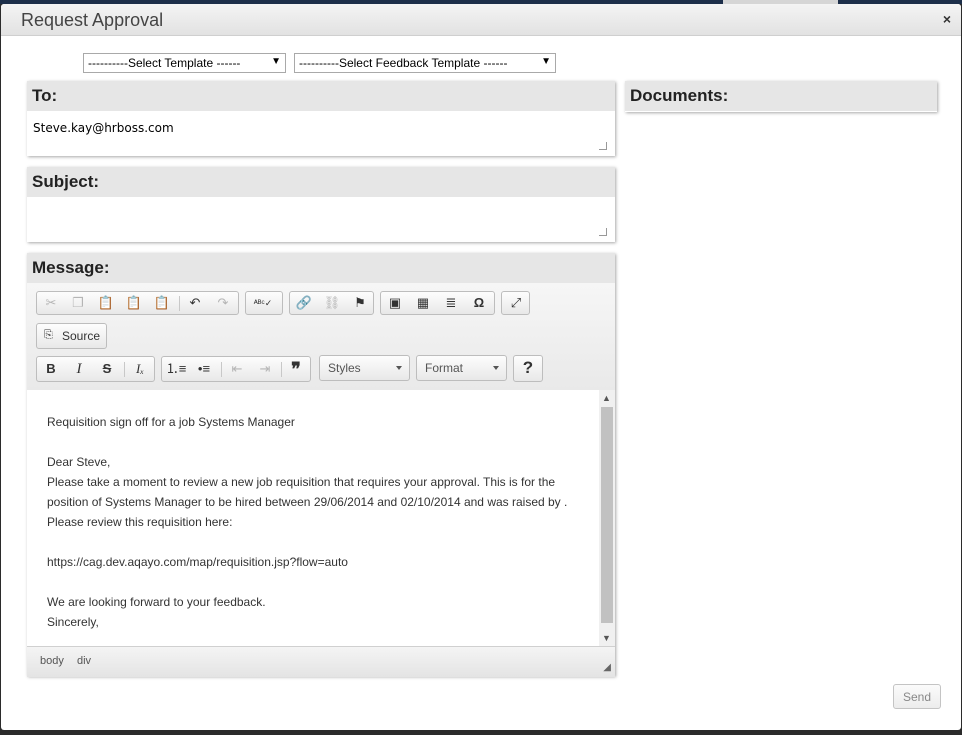  I want to click on source-icon: ⎘, so click(48, 335).